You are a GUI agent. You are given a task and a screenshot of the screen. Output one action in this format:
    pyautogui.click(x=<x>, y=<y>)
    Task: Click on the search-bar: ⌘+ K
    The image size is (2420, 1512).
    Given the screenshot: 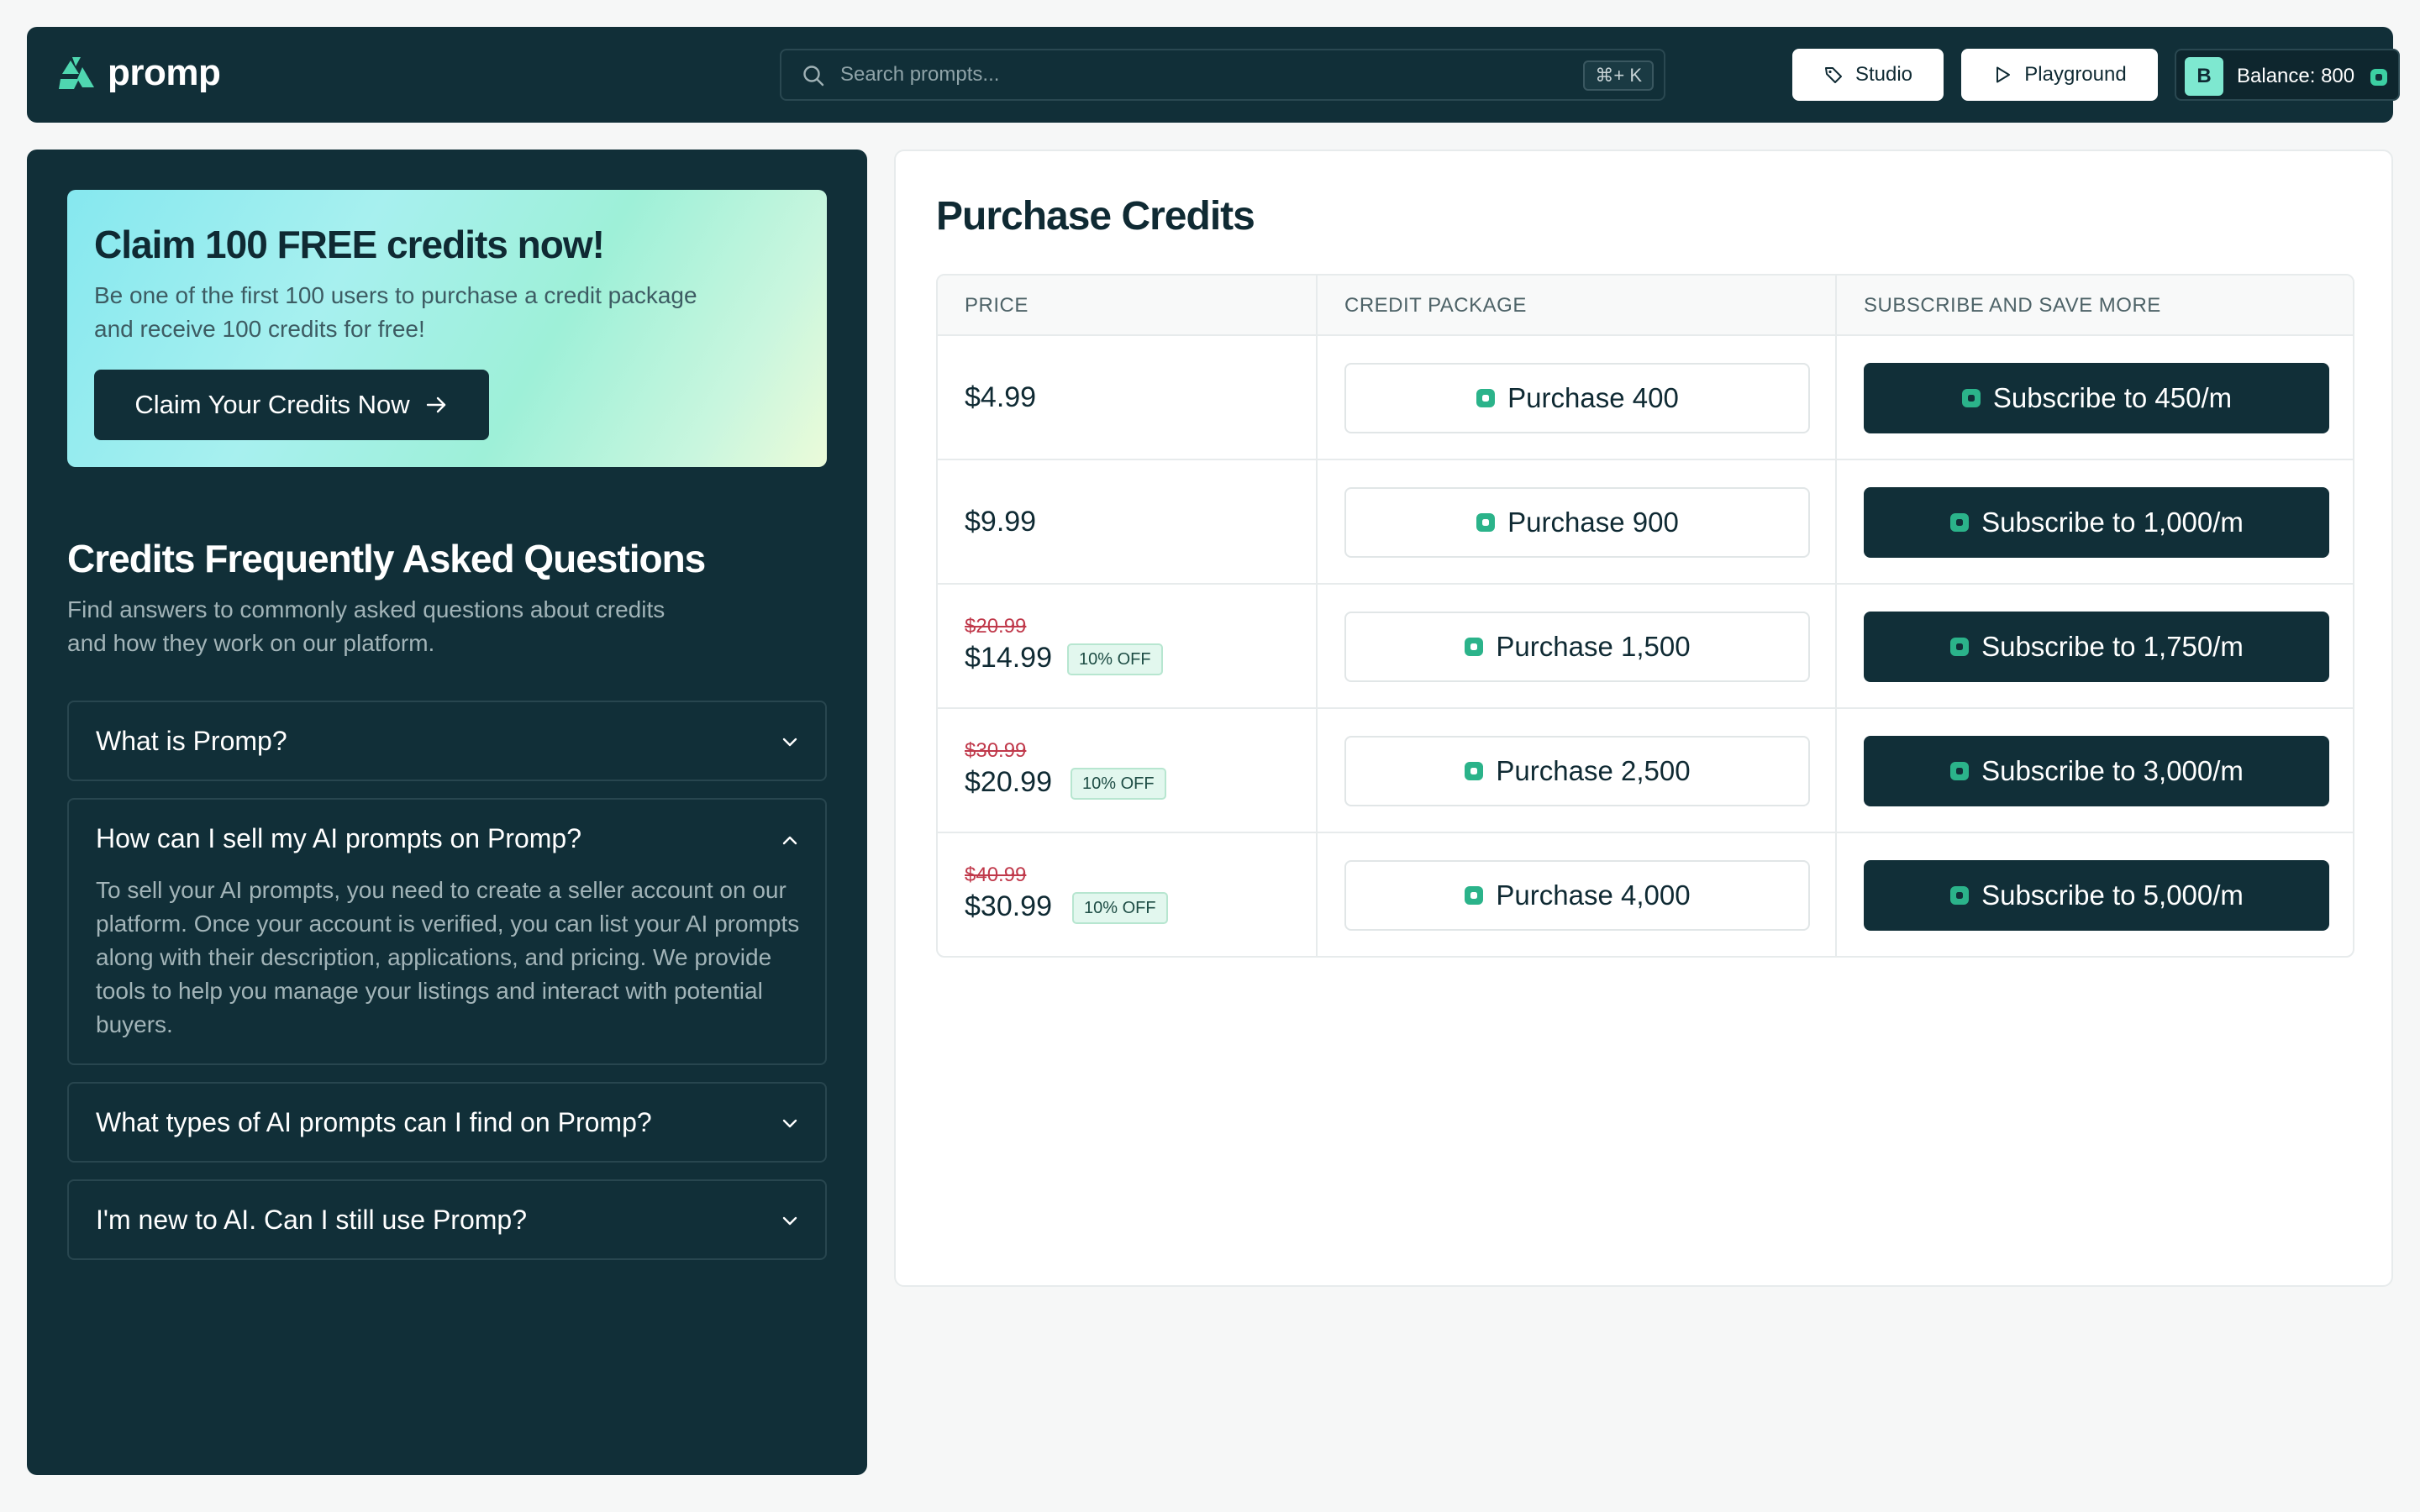 What is the action you would take?
    pyautogui.click(x=1223, y=75)
    